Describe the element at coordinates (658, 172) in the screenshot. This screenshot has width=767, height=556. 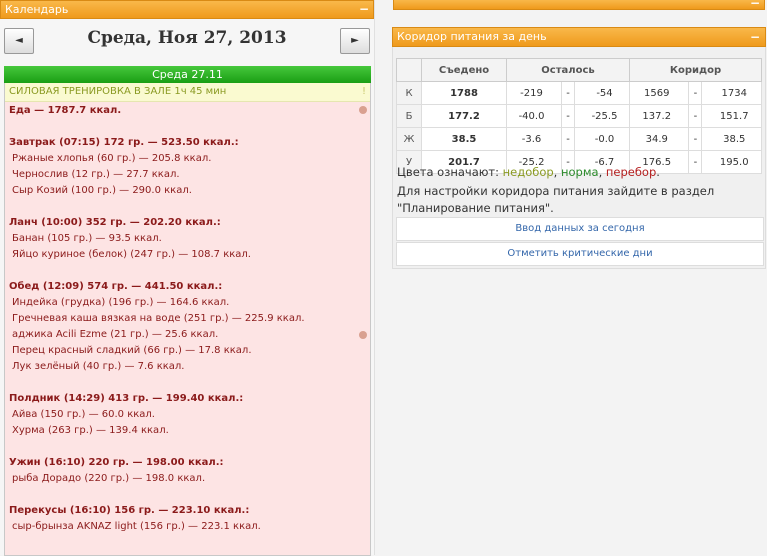
I see `legend-end: .` at that location.